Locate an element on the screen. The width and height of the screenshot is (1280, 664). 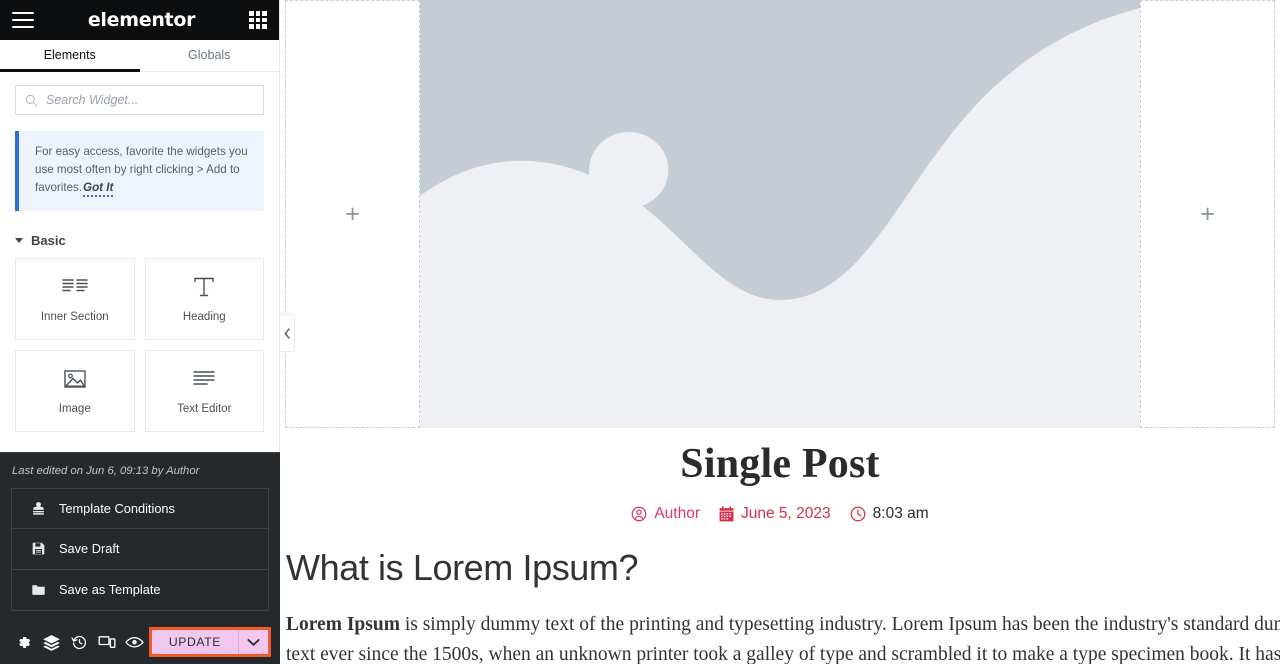
panel-tabs: Elements Globals is located at coordinates (139, 56).